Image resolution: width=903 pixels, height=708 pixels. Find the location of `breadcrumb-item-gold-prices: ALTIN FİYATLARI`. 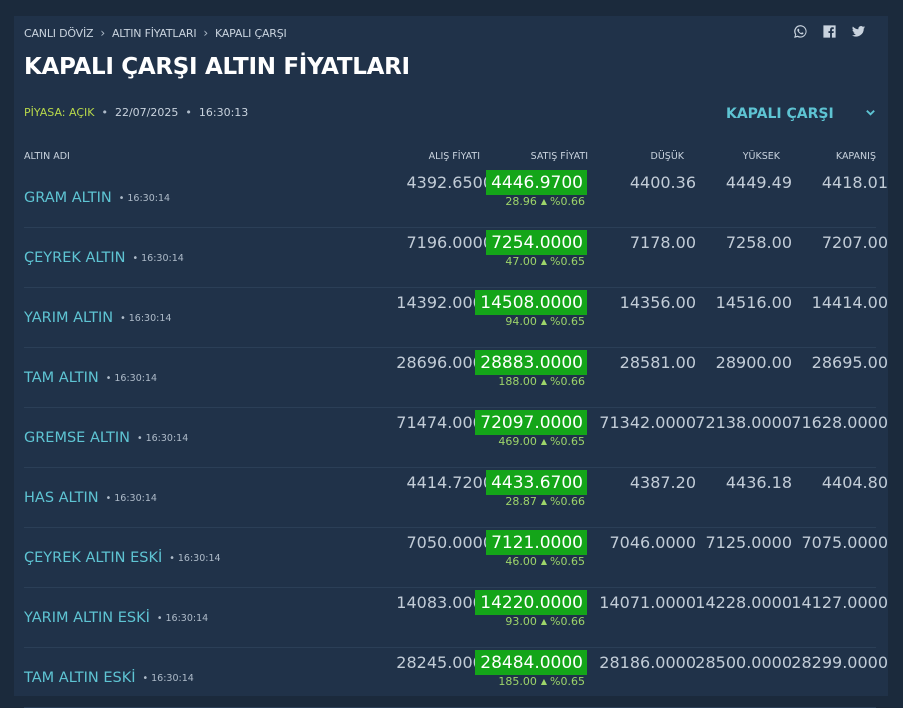

breadcrumb-item-gold-prices: ALTIN FİYATLARI is located at coordinates (154, 33).